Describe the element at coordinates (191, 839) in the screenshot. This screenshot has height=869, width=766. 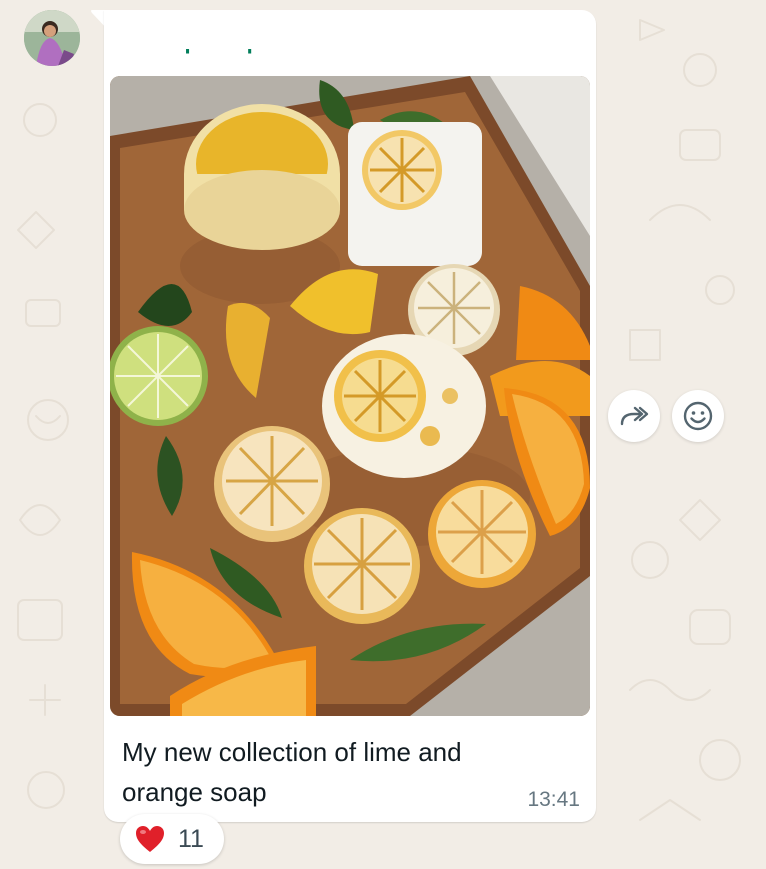
I see `reaction-count: 11` at that location.